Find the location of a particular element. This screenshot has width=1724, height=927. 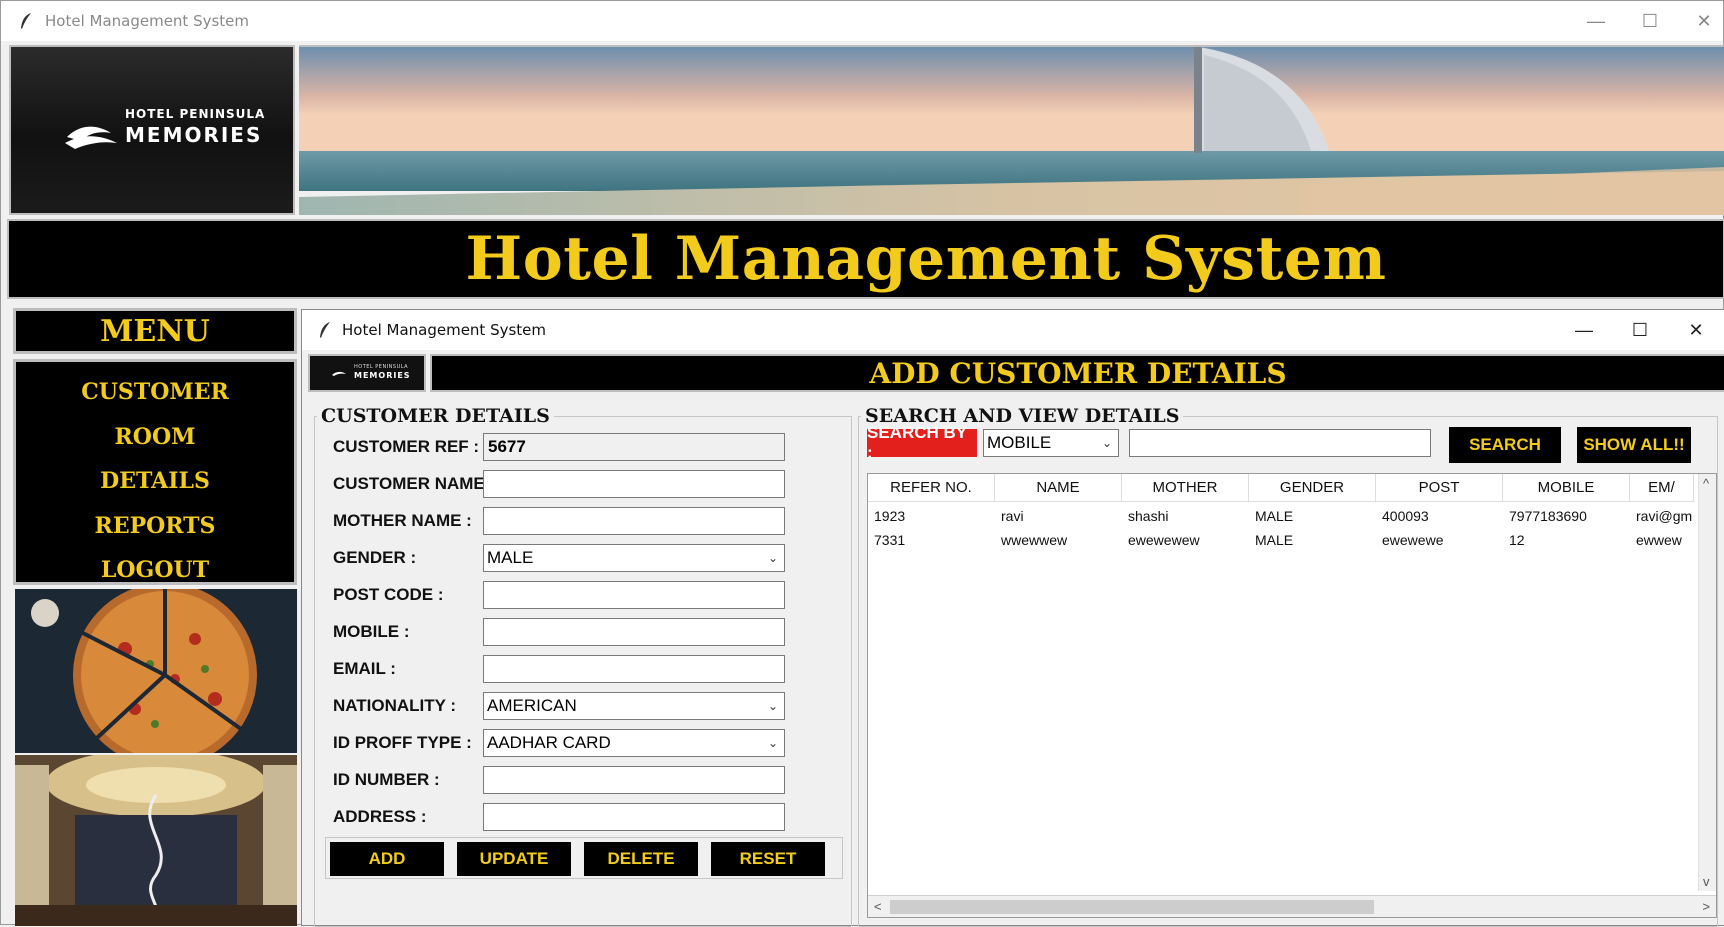

scroll-up-icon: ^ is located at coordinates (1706, 483).